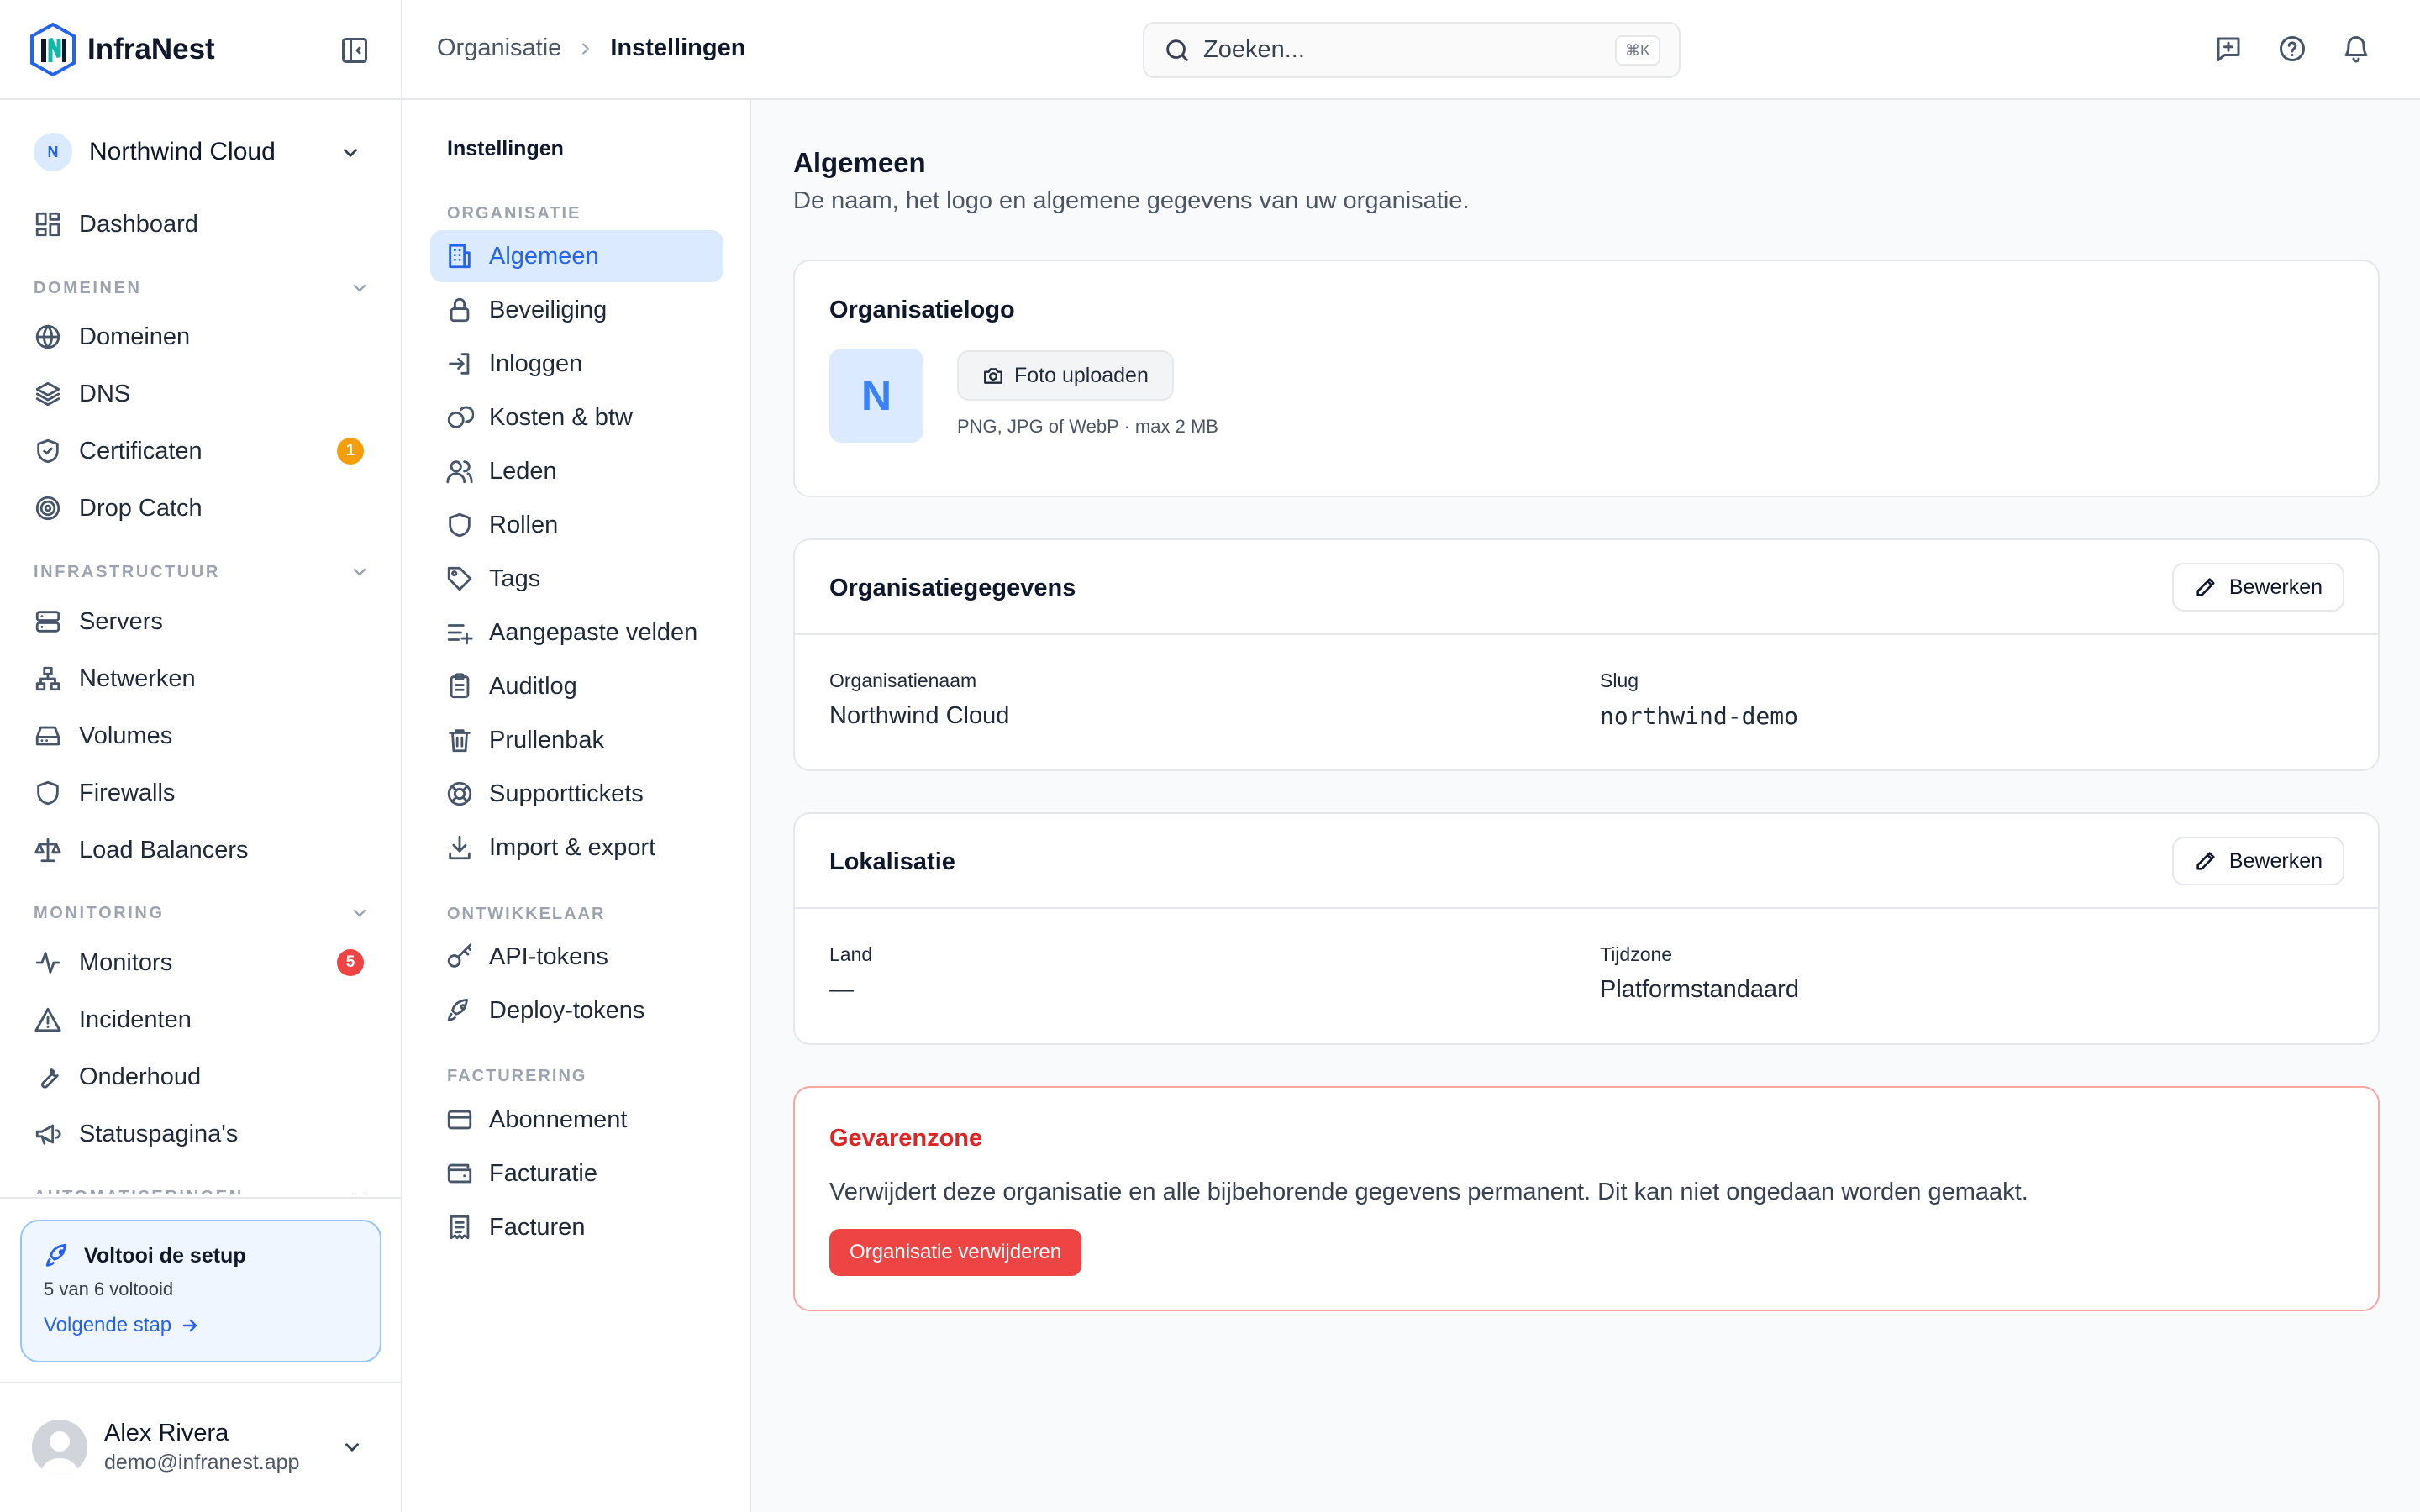  What do you see at coordinates (499, 48) in the screenshot?
I see `breadcrumb-organisation: Organisatie` at bounding box center [499, 48].